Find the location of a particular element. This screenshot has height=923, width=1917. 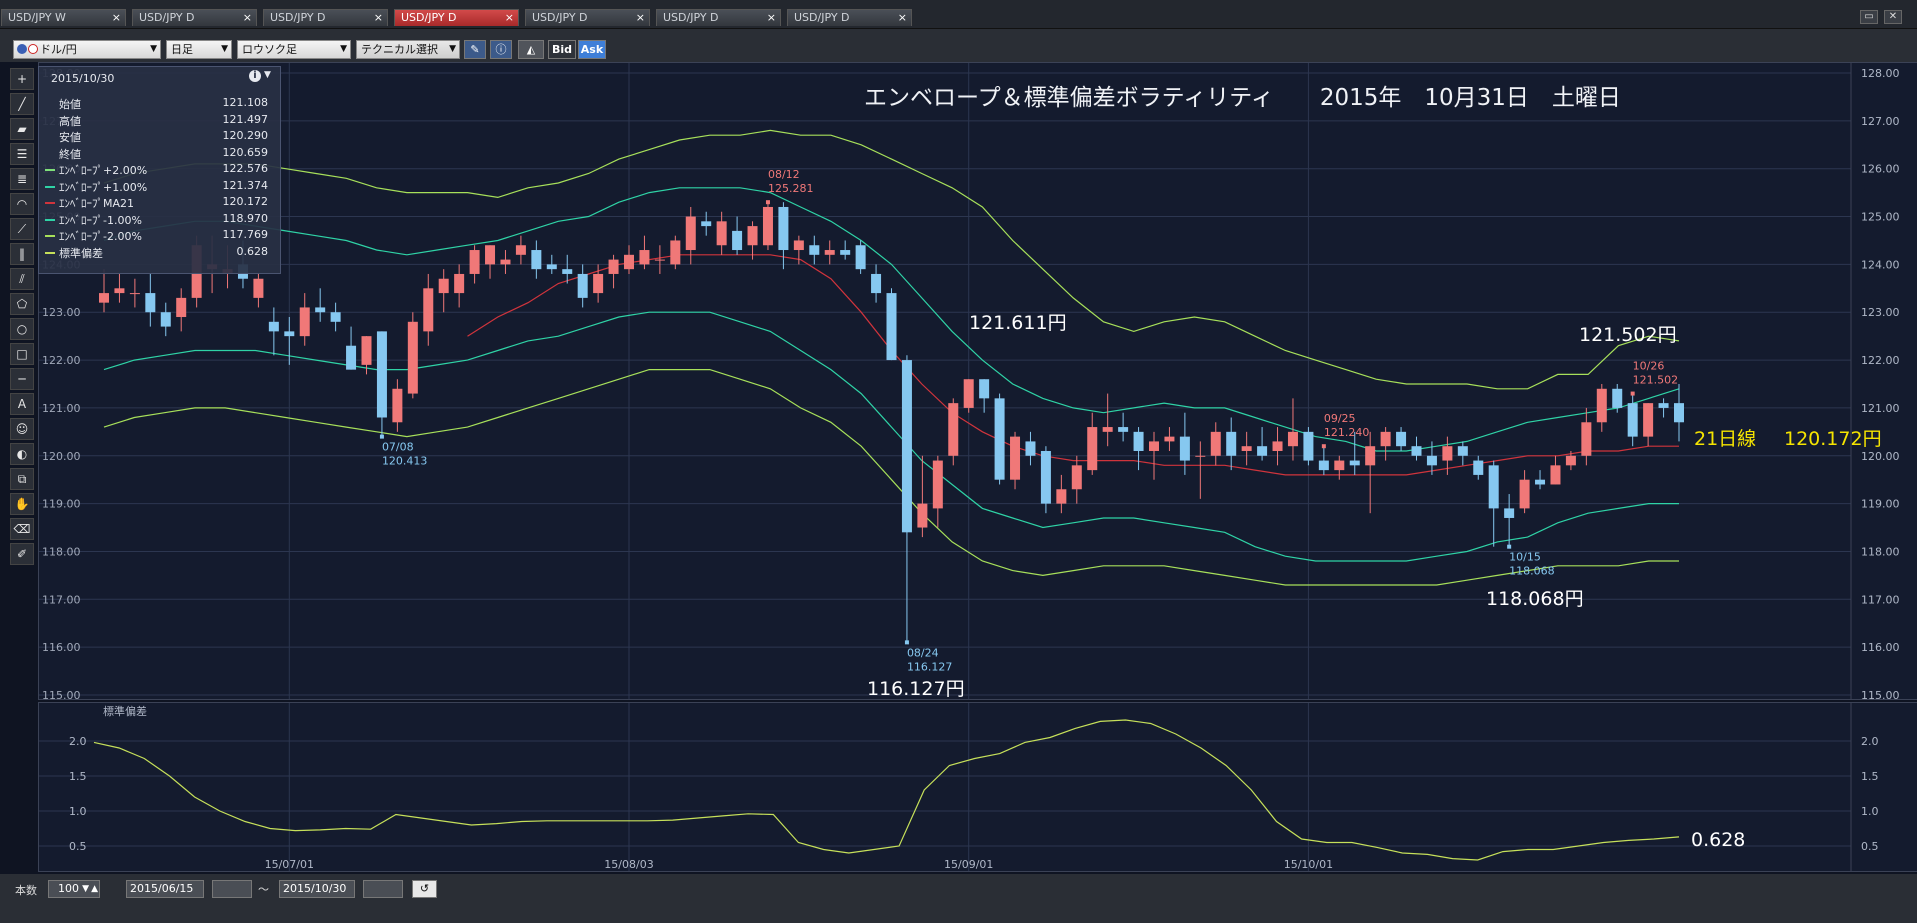

tab-5: USD/JPY D × is located at coordinates (587, 17).